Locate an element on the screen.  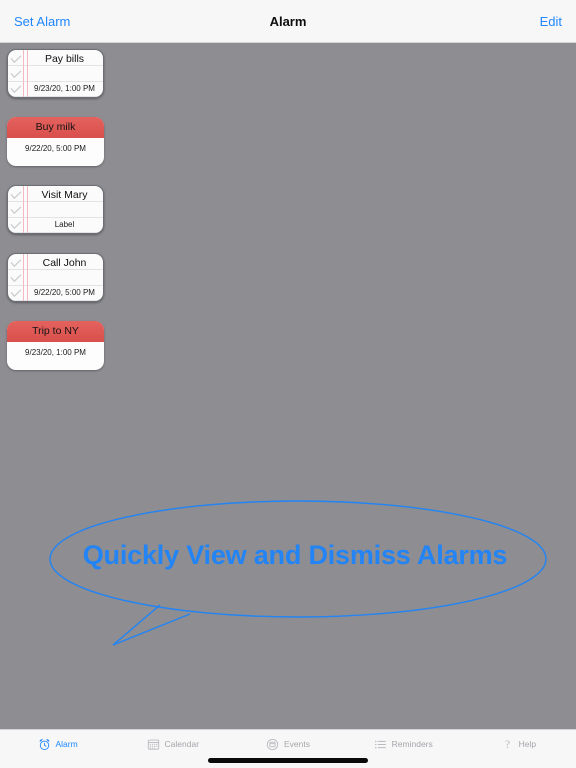
tab-alarm: Alarm is located at coordinates (57, 744).